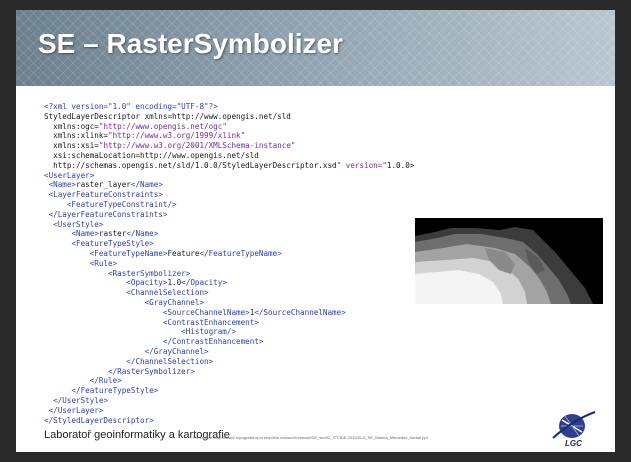  What do you see at coordinates (210, 322) in the screenshot?
I see `code-line: <ContrastEnhancement>` at bounding box center [210, 322].